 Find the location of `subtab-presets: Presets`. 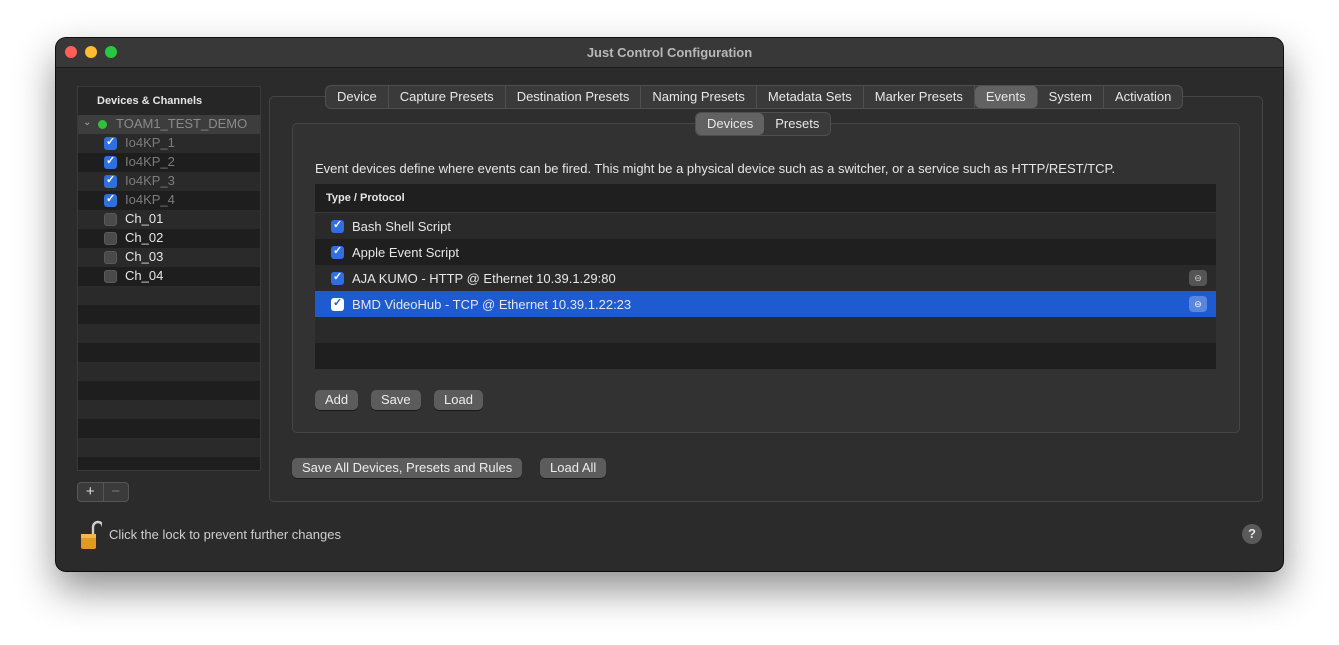

subtab-presets: Presets is located at coordinates (797, 124).